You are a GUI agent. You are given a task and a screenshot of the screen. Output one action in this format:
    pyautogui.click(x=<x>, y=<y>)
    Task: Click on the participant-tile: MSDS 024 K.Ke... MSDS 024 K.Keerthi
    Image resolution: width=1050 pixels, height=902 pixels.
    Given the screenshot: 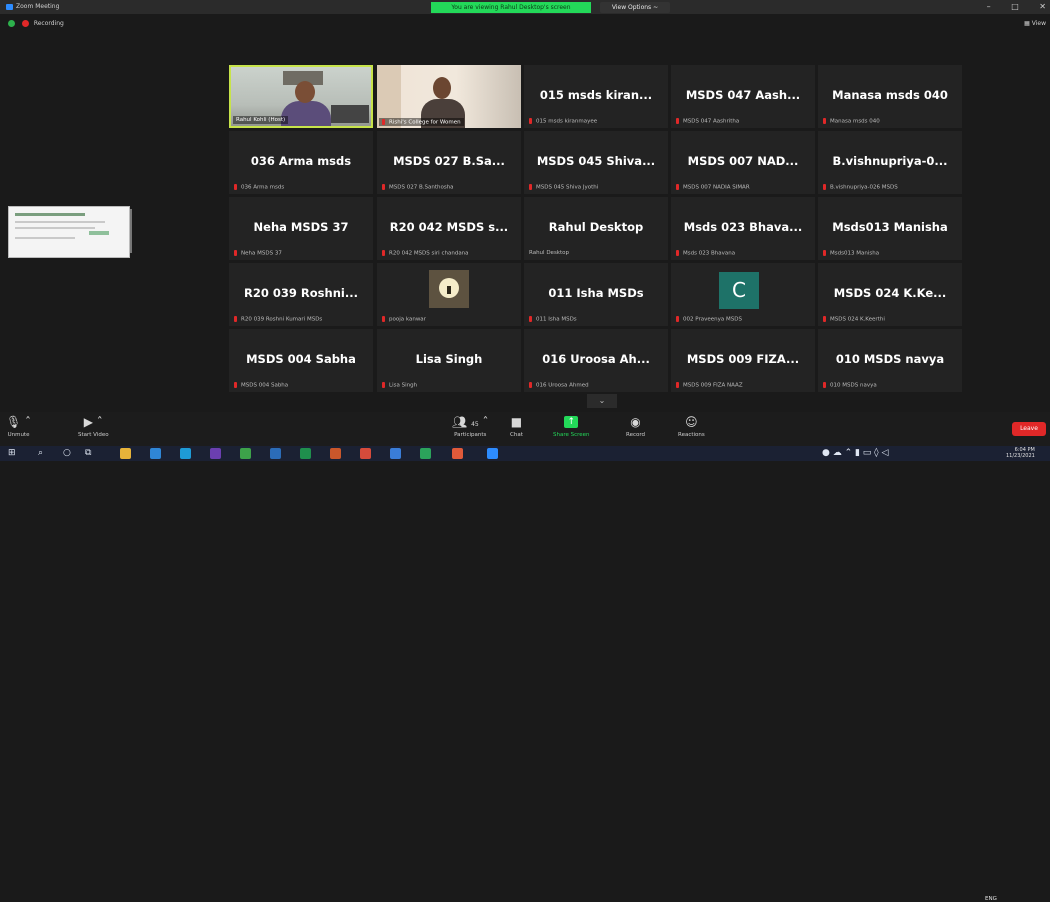 What is the action you would take?
    pyautogui.click(x=890, y=294)
    